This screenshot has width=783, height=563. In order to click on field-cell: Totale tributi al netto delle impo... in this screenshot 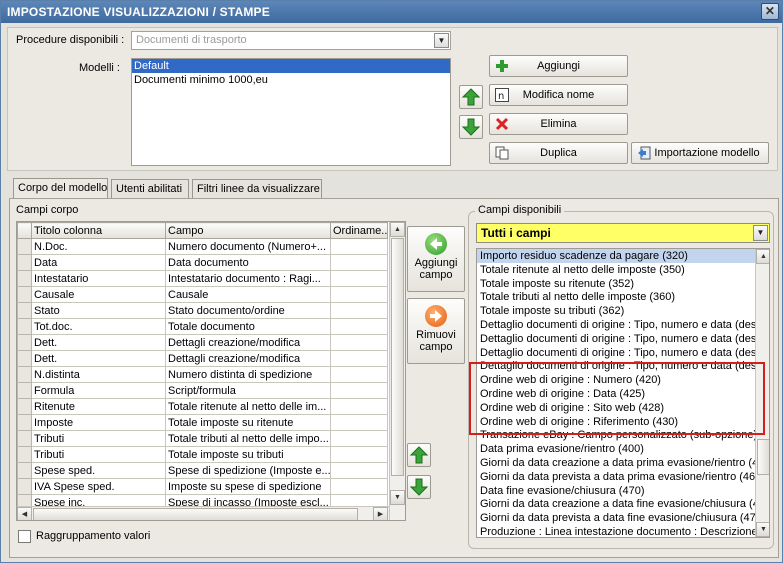, I will do `click(248, 438)`.